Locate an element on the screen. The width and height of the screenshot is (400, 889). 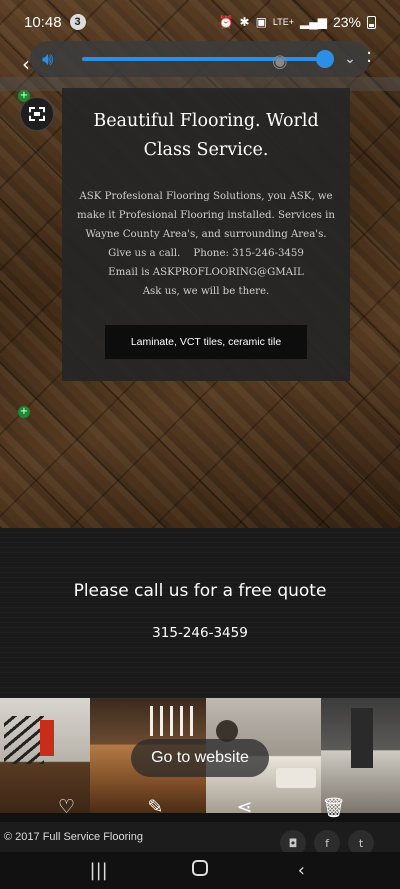
system-nav-bar: ||| ‹ is located at coordinates (200, 870).